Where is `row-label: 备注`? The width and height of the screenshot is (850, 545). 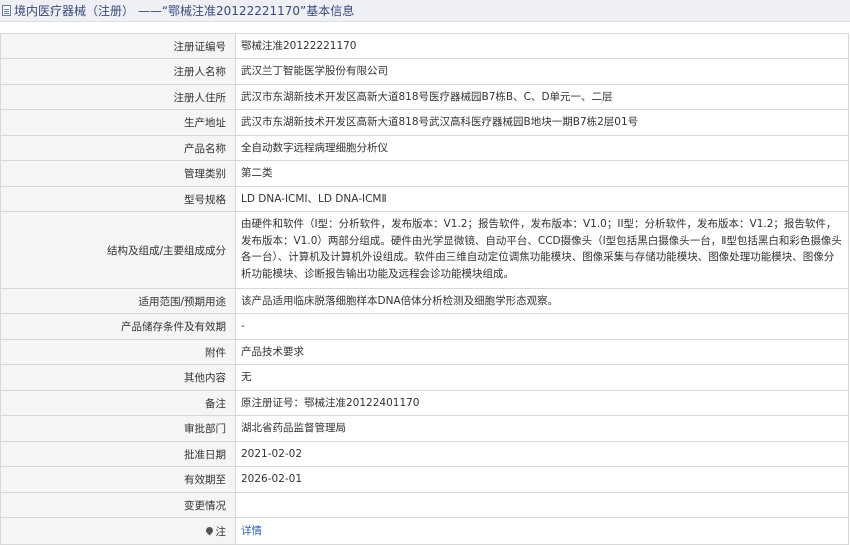 row-label: 备注 is located at coordinates (118, 403).